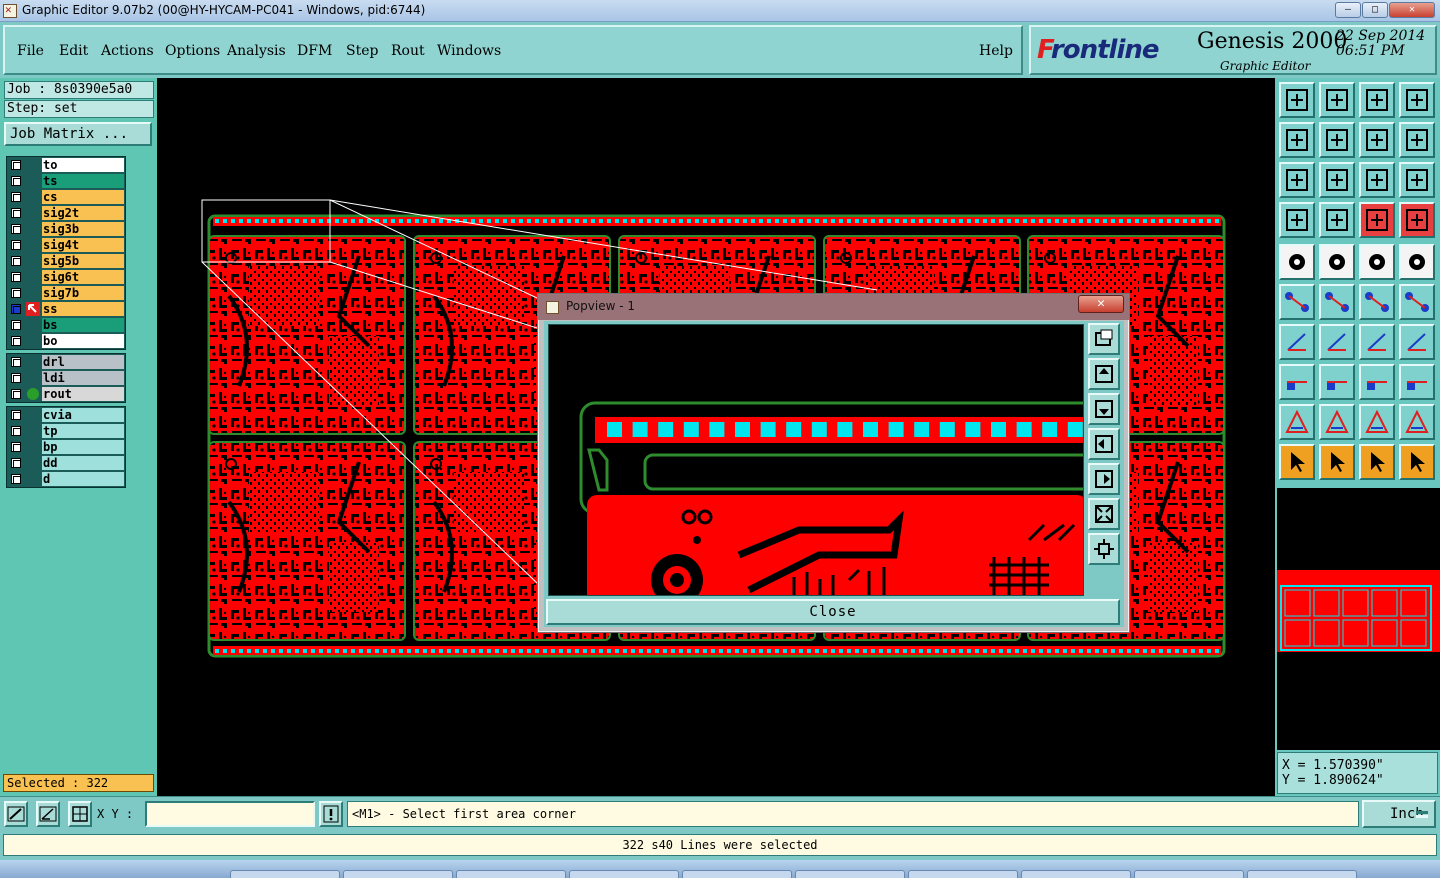 The image size is (1440, 878). I want to click on group-icon, so click(1417, 382).